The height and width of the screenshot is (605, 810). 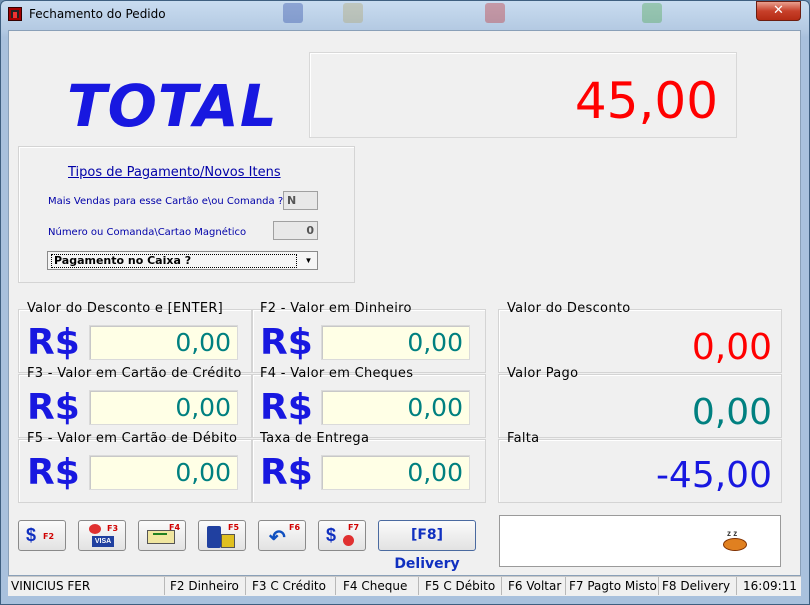 What do you see at coordinates (395, 342) in the screenshot?
I see `cash-input: 0,00` at bounding box center [395, 342].